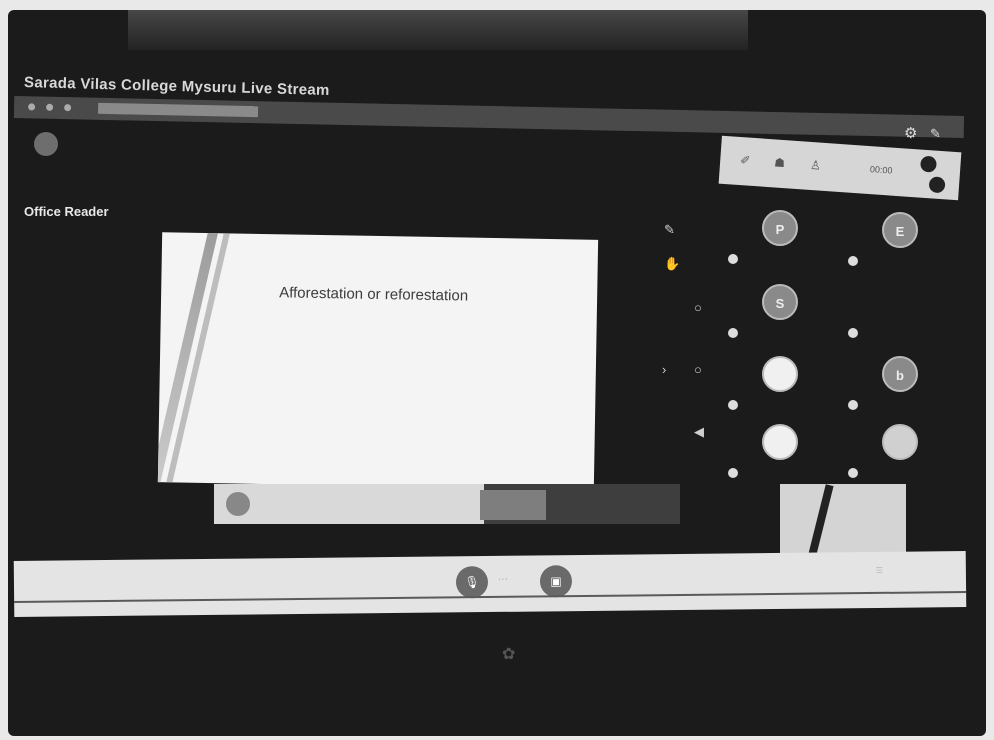 Image resolution: width=994 pixels, height=740 pixels. Describe the element at coordinates (745, 160) in the screenshot. I see `pen-icon: ✐` at that location.